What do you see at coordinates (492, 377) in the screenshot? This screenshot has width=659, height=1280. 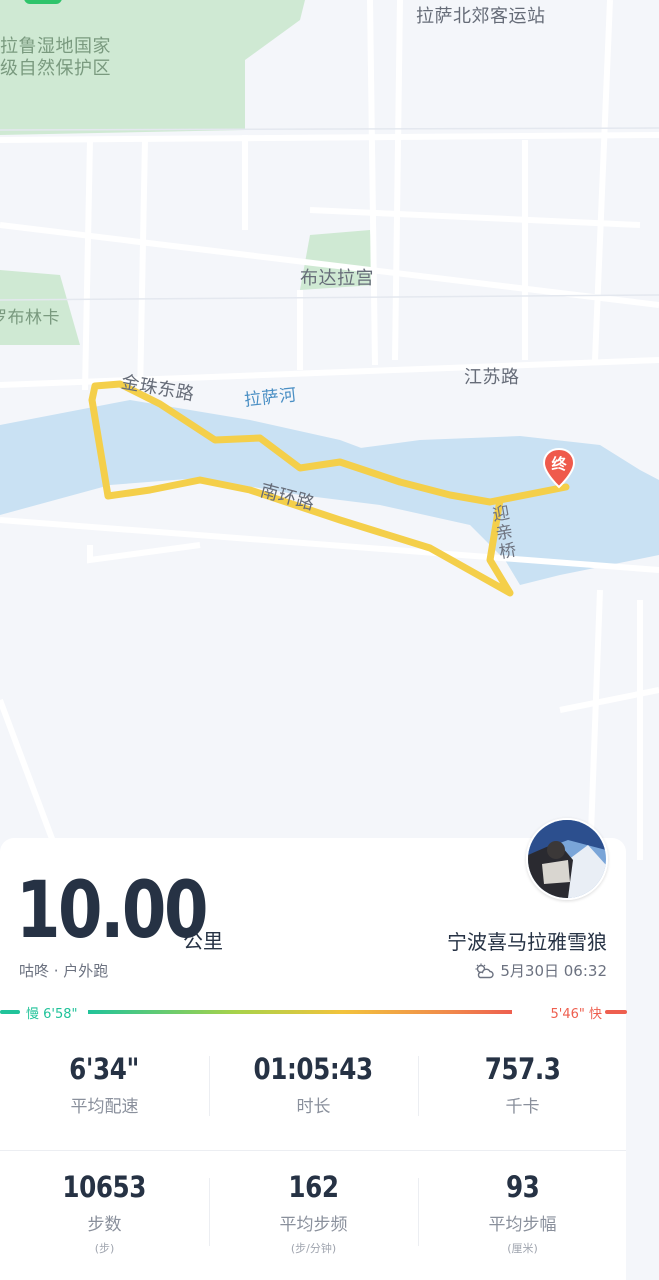 I see `map-label-jiangsu-road: 江苏路` at bounding box center [492, 377].